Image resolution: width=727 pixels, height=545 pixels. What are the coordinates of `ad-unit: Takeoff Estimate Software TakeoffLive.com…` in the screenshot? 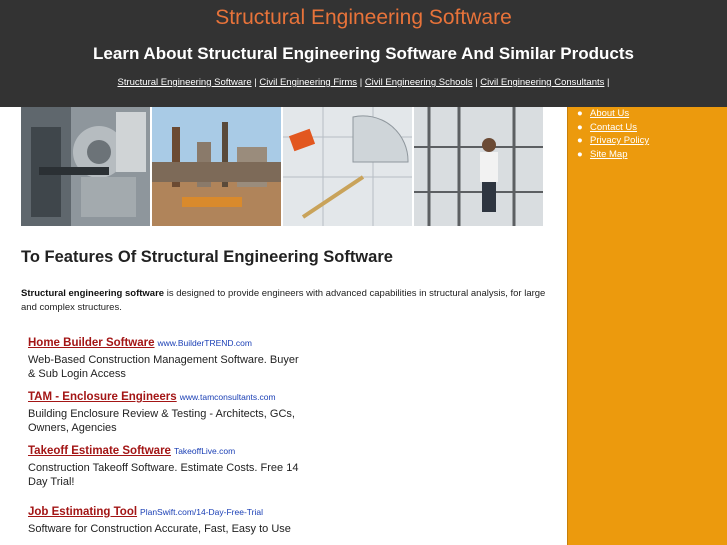 It's located at (168, 465).